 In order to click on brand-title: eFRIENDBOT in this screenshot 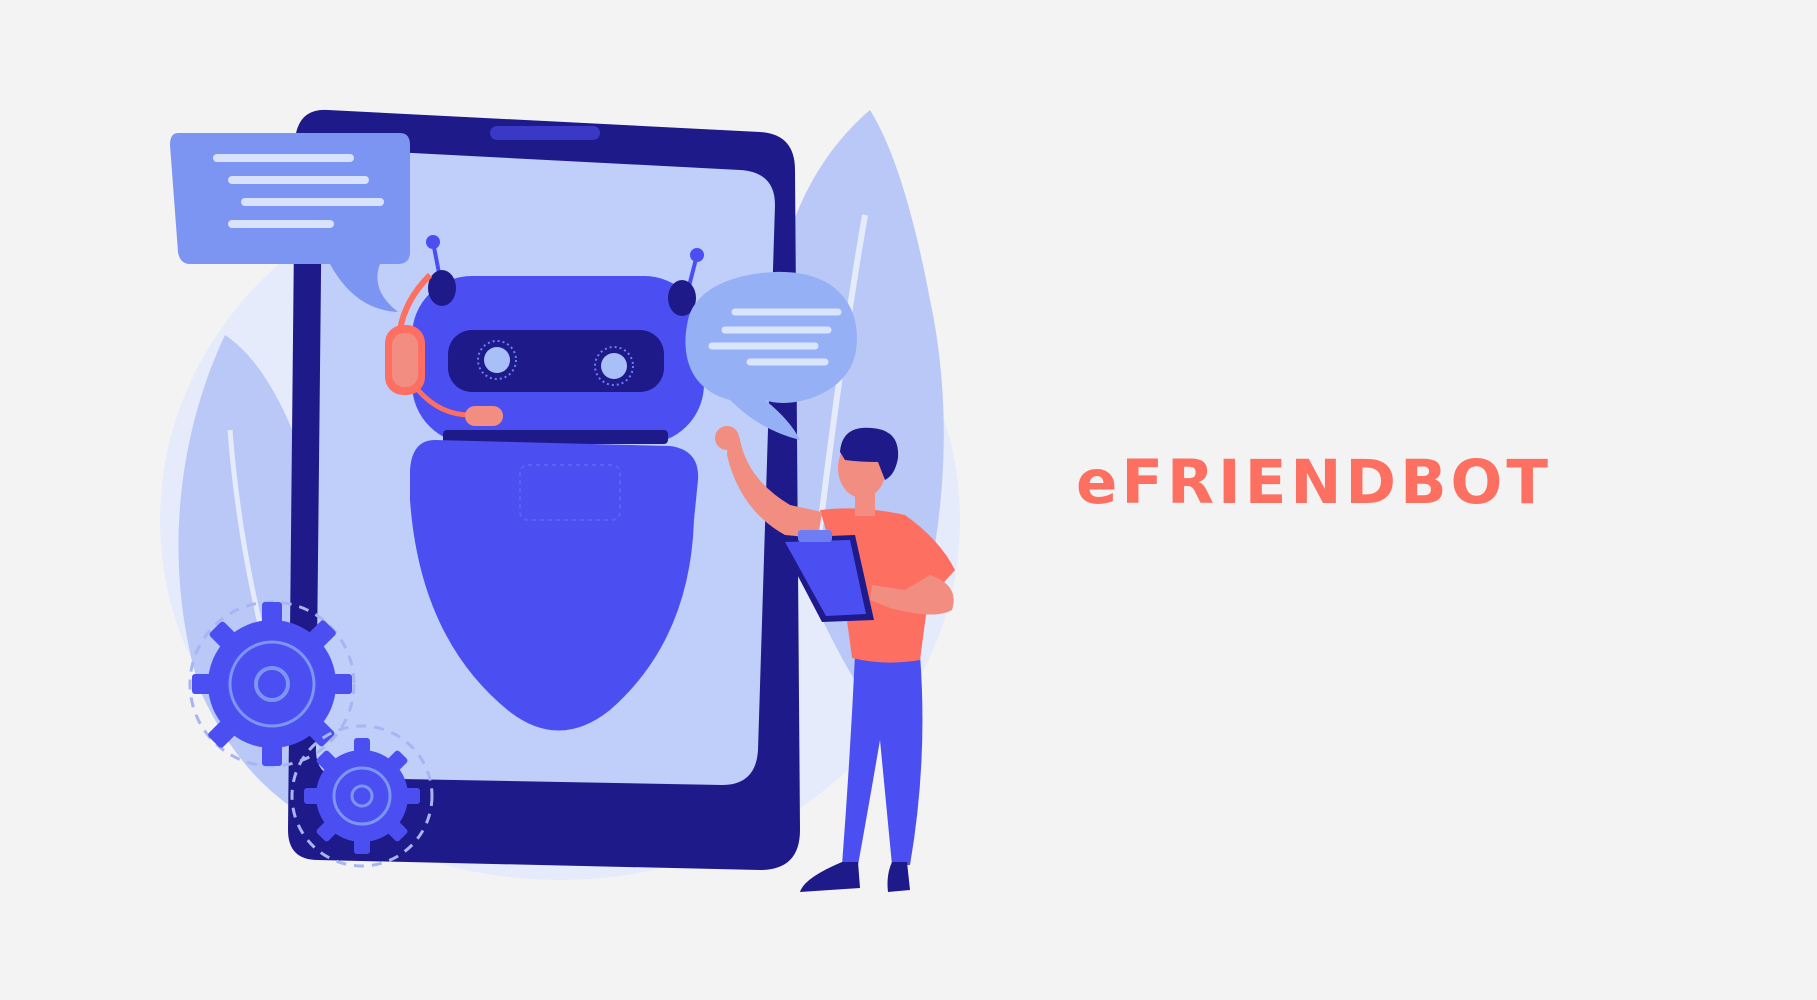, I will do `click(1314, 482)`.